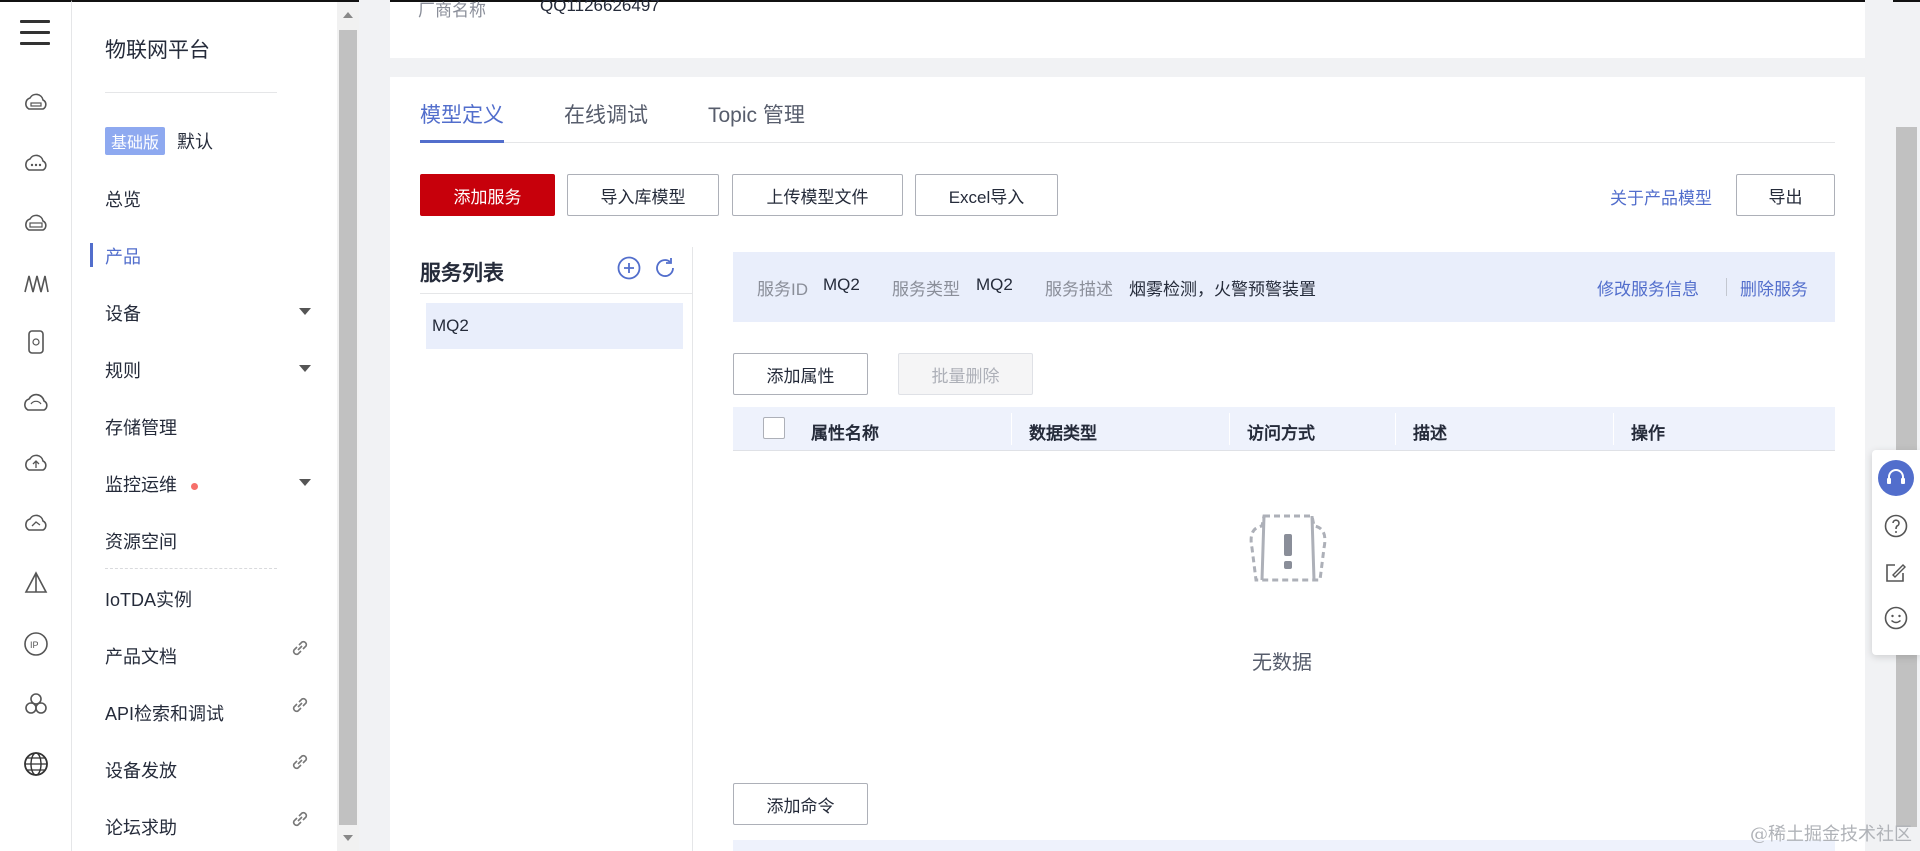  What do you see at coordinates (36, 104) in the screenshot?
I see `cloud-server-icon` at bounding box center [36, 104].